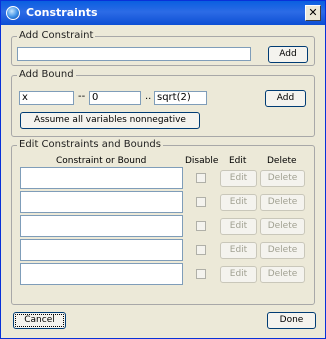  I want to click on constraint-input, so click(134, 54).